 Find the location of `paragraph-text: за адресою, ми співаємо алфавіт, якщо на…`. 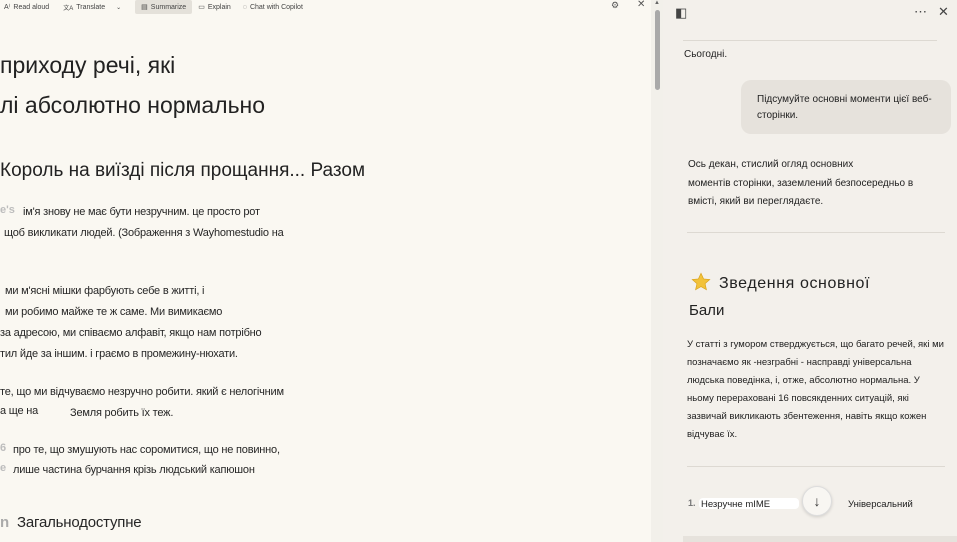

paragraph-text: за адресою, ми співаємо алфавіт, якщо на… is located at coordinates (131, 333).